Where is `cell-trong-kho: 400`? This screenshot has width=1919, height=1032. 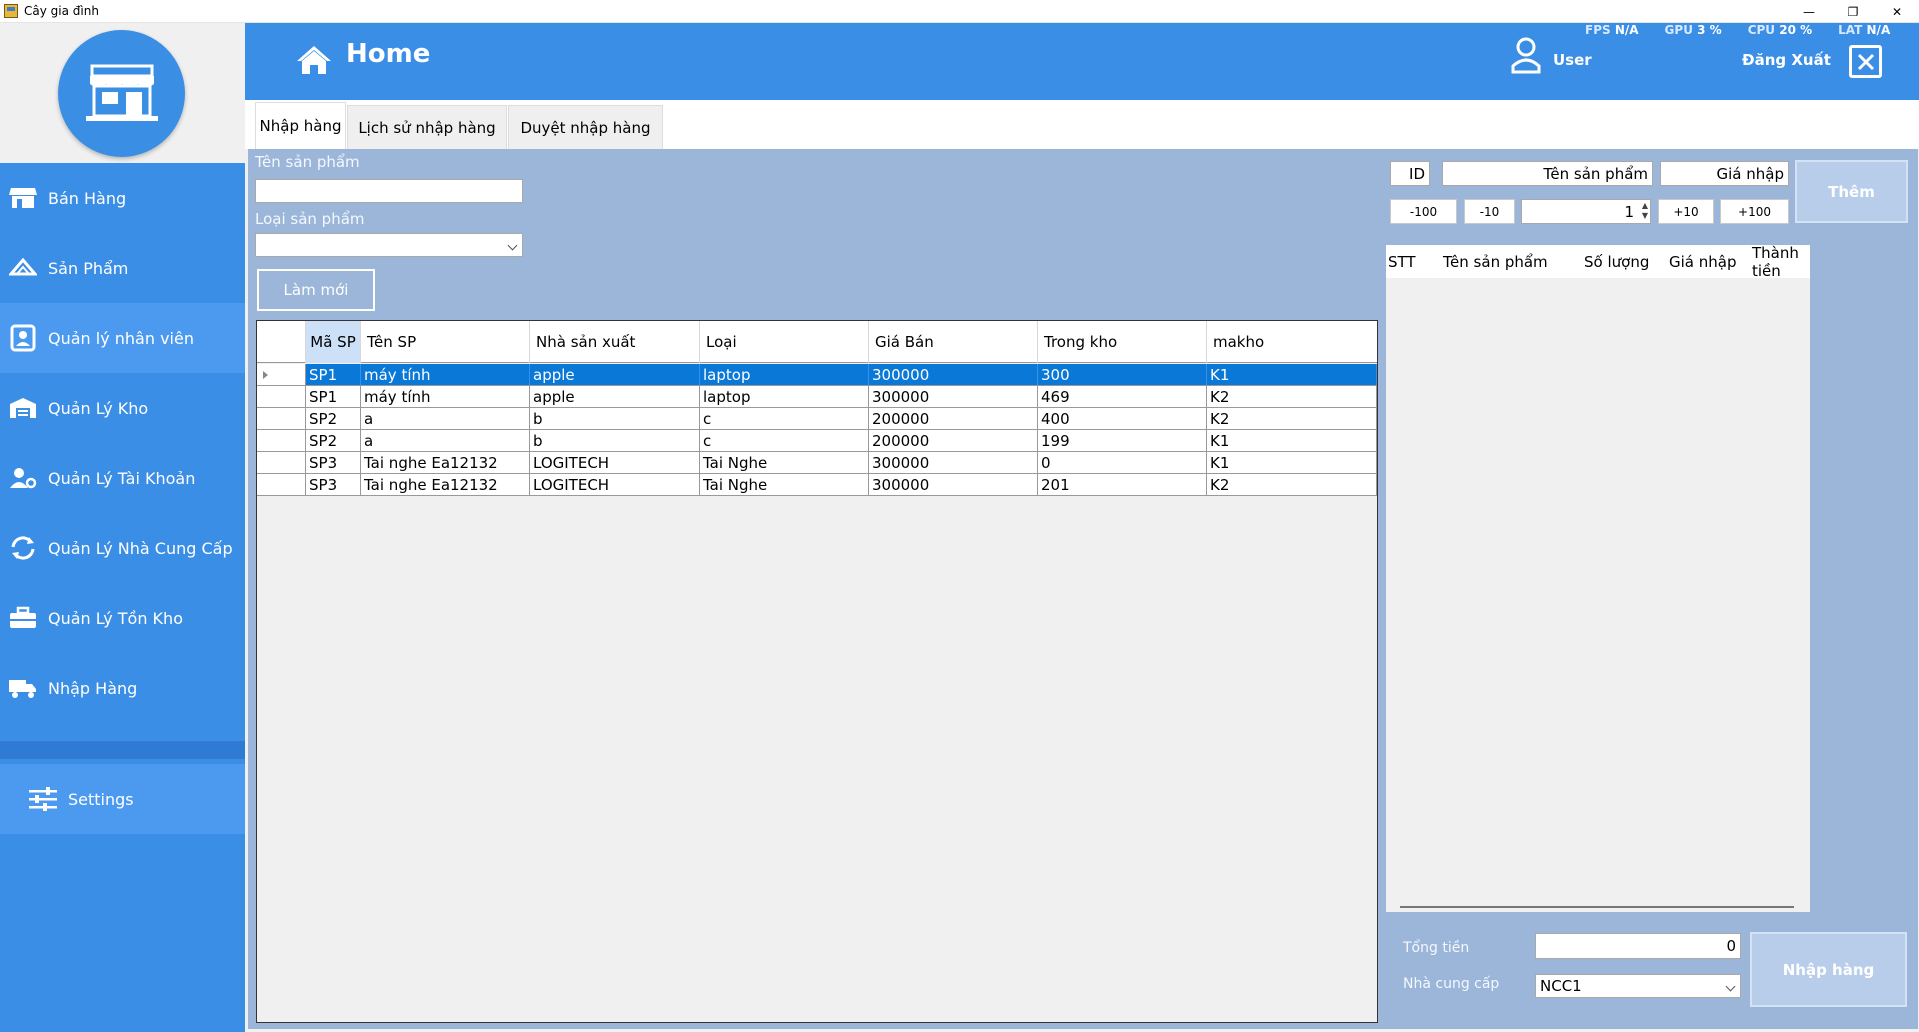 cell-trong-kho: 400 is located at coordinates (1122, 418).